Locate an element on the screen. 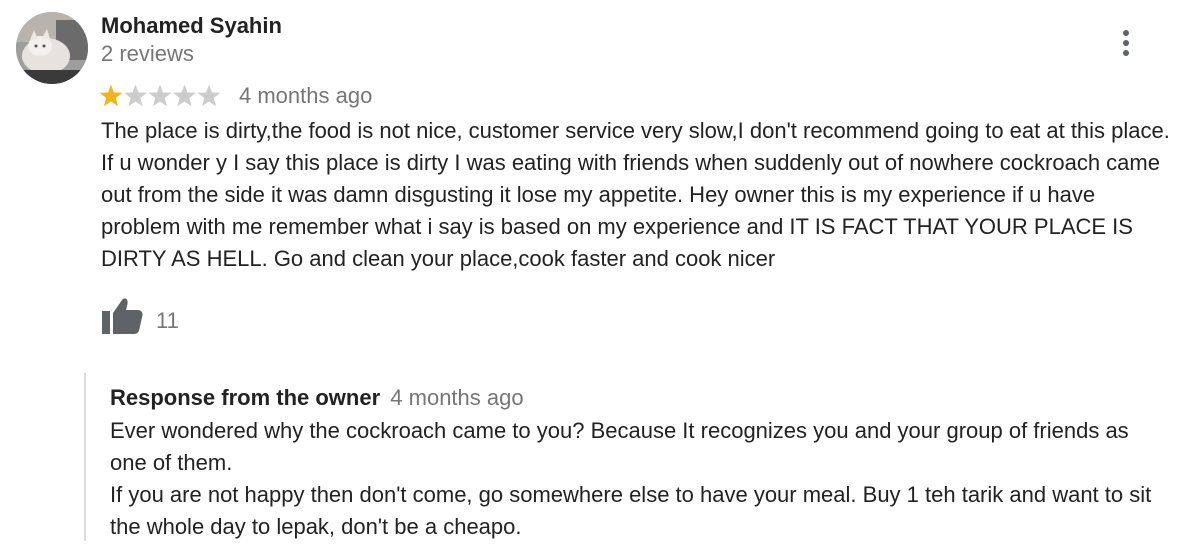 Image resolution: width=1190 pixels, height=556 pixels. more-vert-icon is located at coordinates (1126, 43).